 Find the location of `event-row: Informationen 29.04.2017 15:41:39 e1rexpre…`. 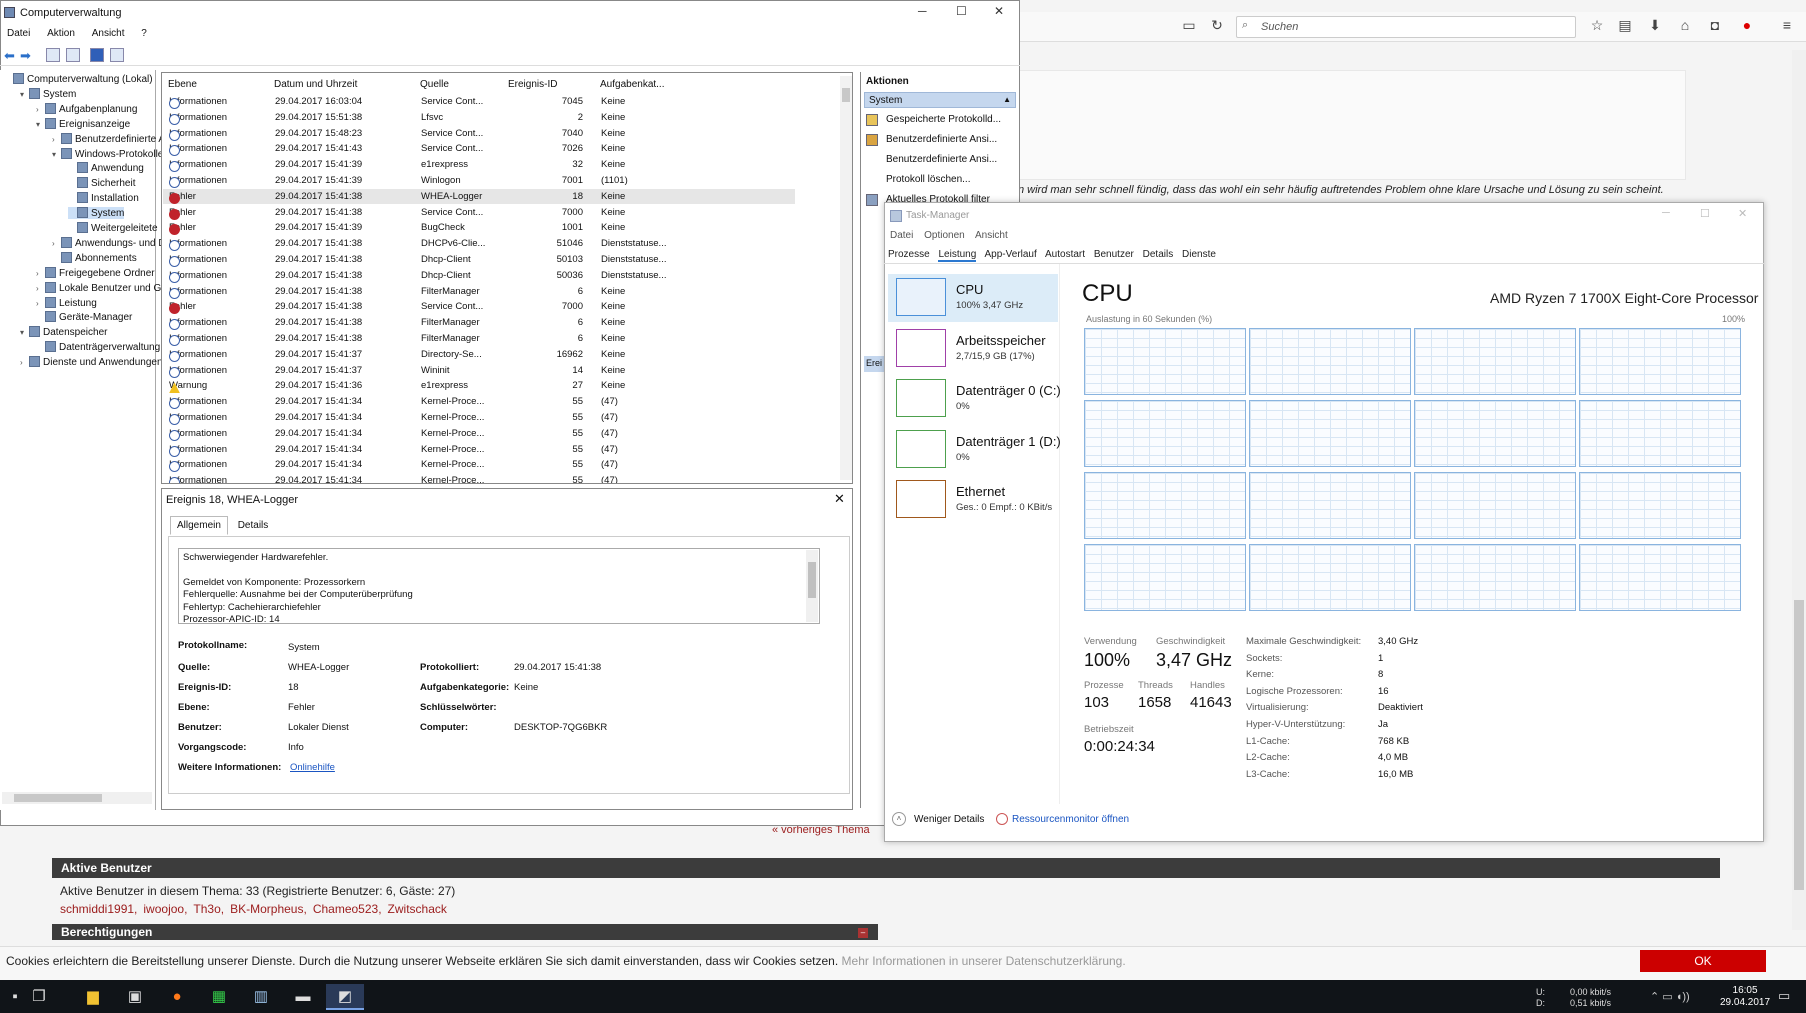

event-row: Informationen 29.04.2017 15:41:39 e1rexpre… is located at coordinates (479, 165).